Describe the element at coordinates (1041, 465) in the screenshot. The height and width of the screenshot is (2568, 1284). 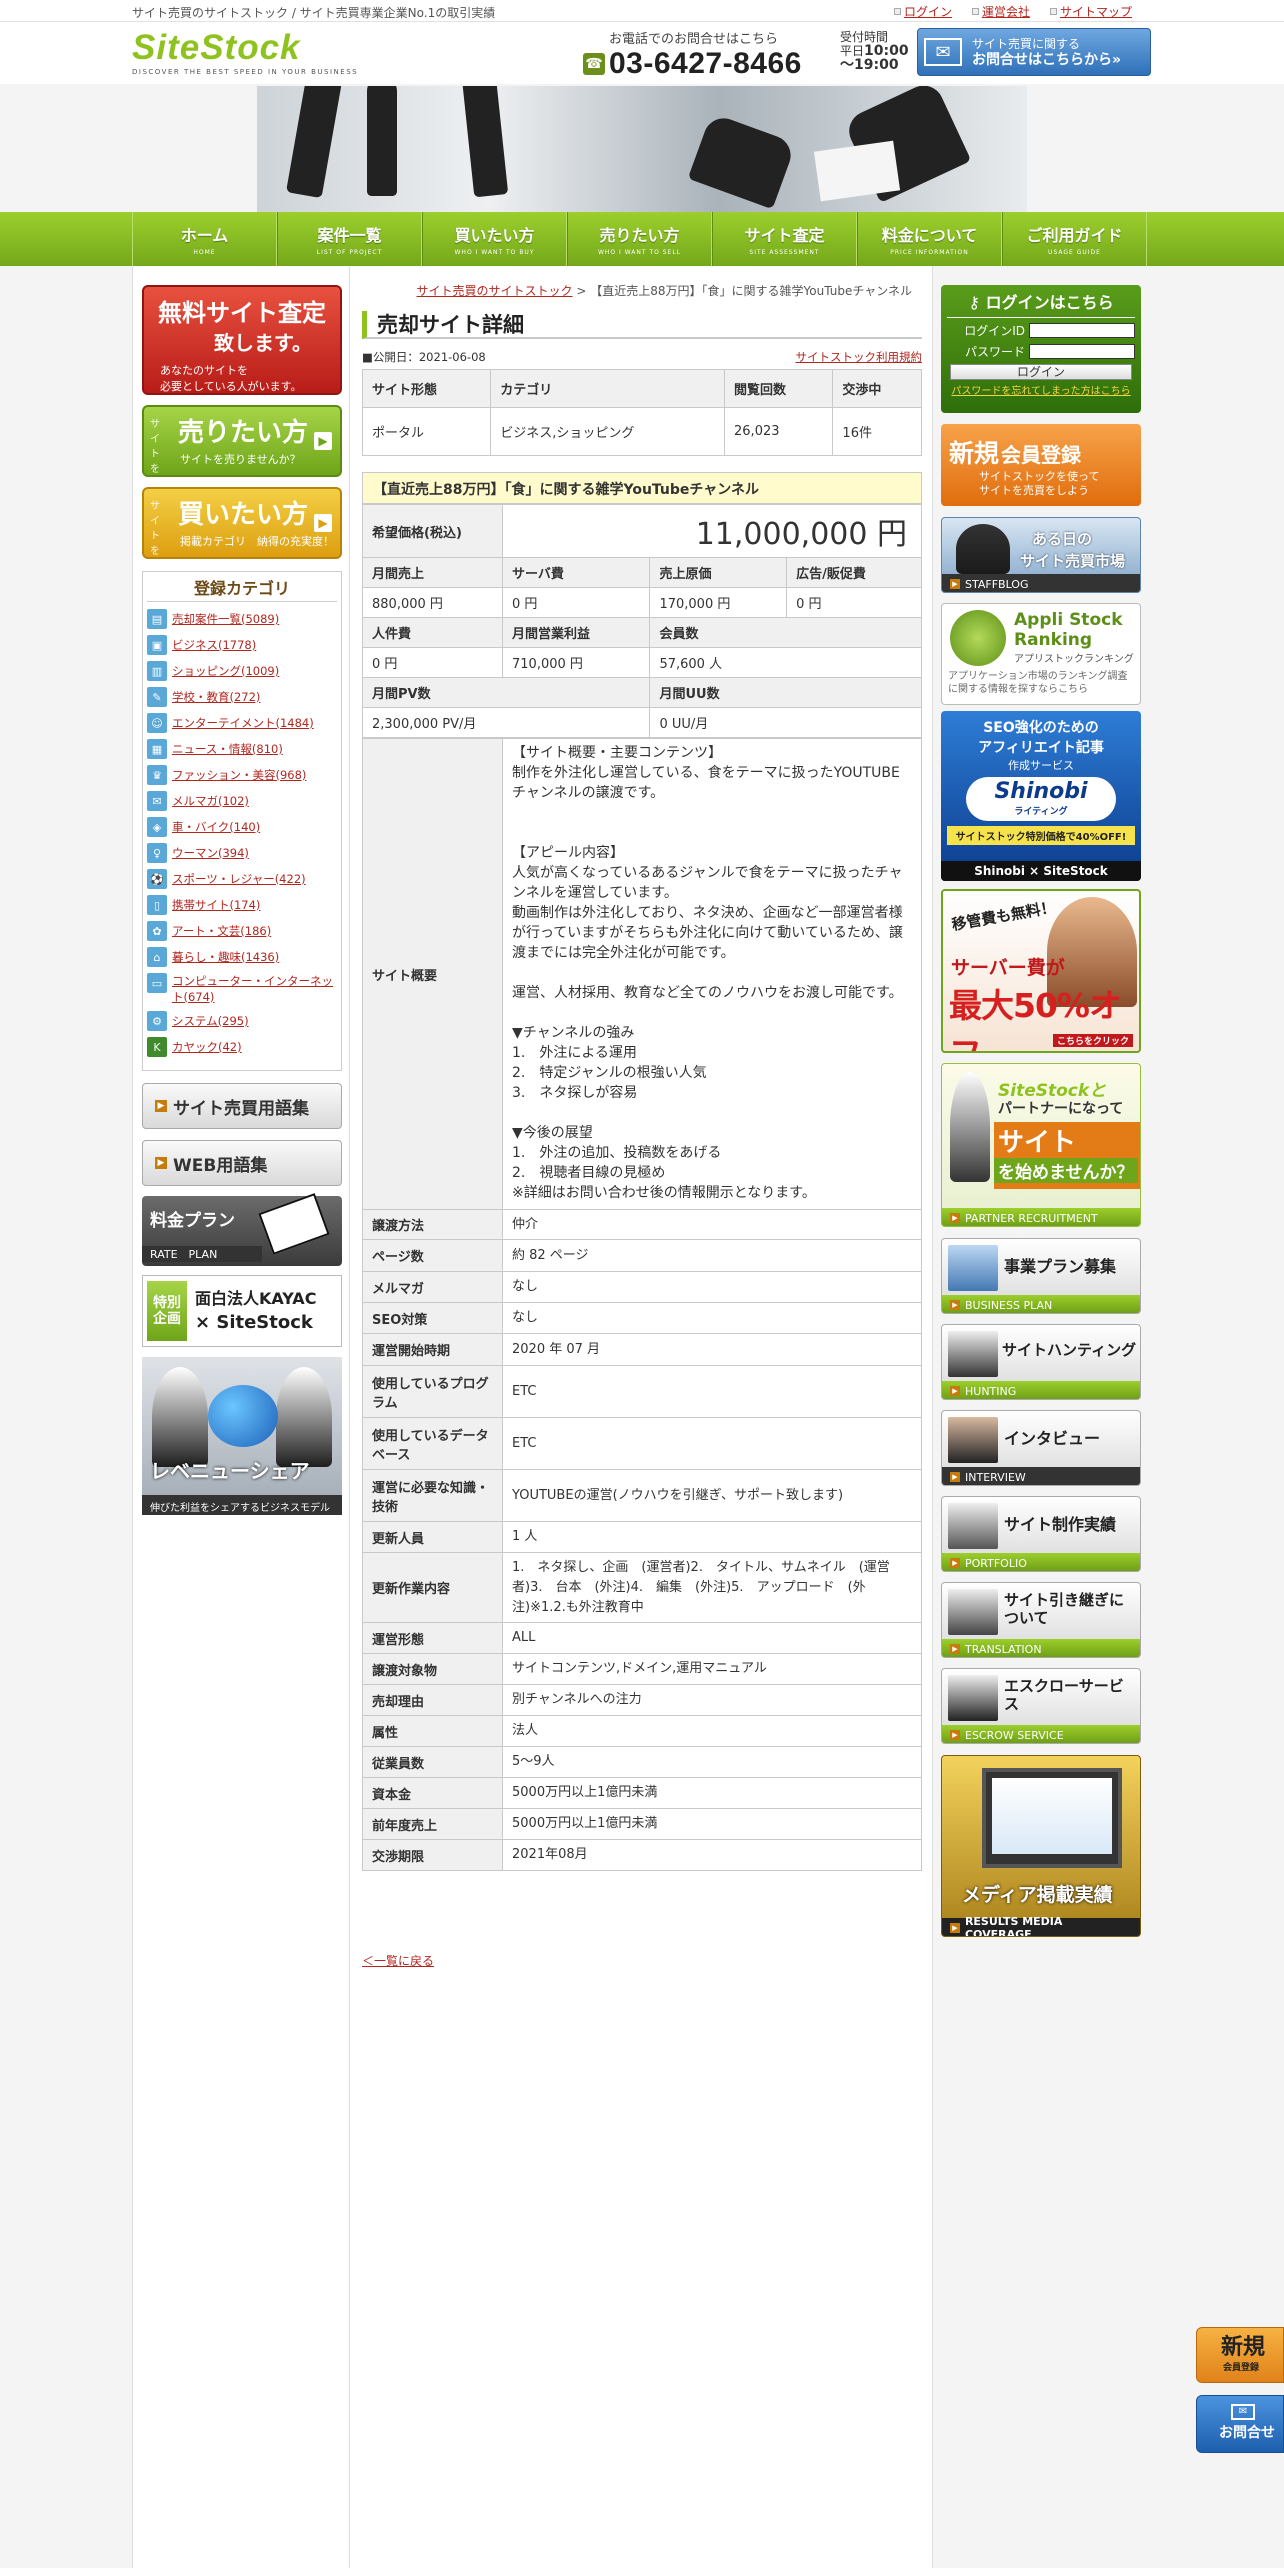
I see `register-banner: 新規 会員登録 サイトストックを使って サイトを売買をしよう` at that location.